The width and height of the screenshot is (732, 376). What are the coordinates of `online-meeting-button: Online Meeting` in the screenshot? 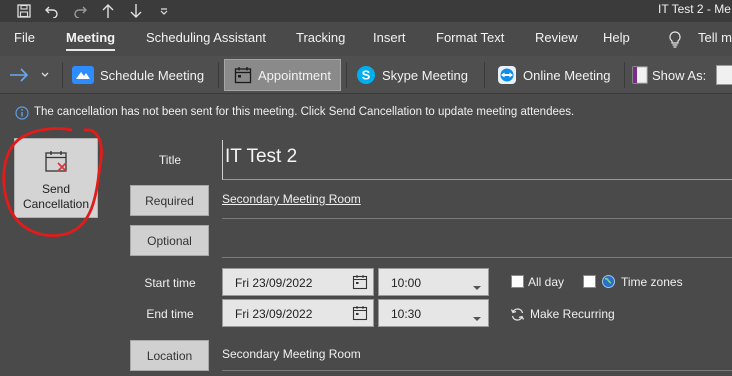 It's located at (553, 75).